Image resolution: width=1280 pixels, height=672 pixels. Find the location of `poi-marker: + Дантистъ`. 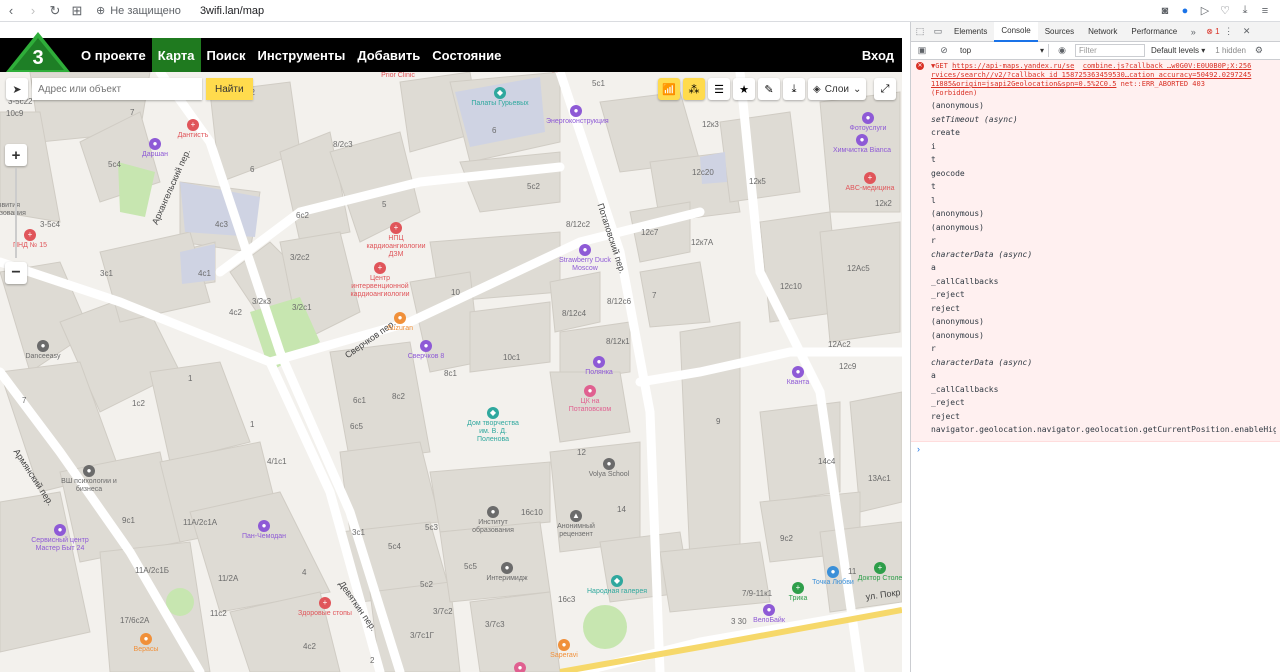

poi-marker: + Дантистъ is located at coordinates (193, 129).